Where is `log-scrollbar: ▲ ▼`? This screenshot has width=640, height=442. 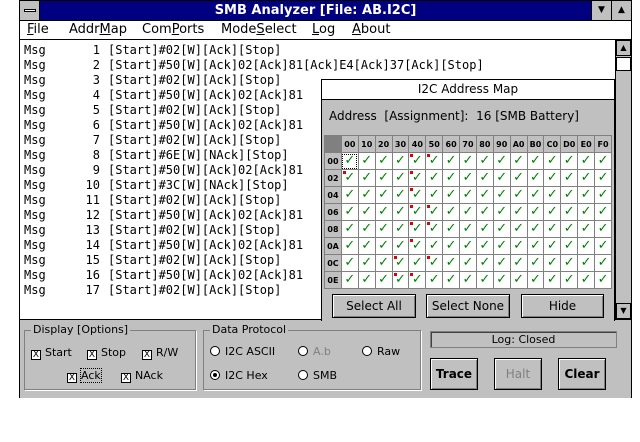
log-scrollbar: ▲ ▼ is located at coordinates (623, 180).